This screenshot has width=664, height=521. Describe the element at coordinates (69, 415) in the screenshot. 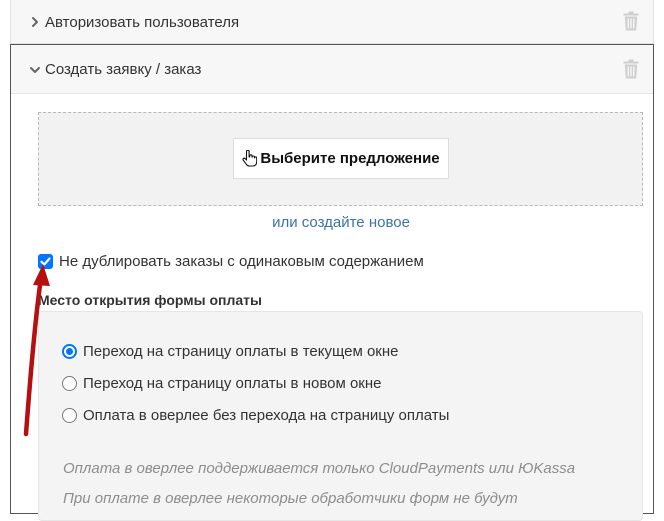

I see `radio-overlay` at that location.